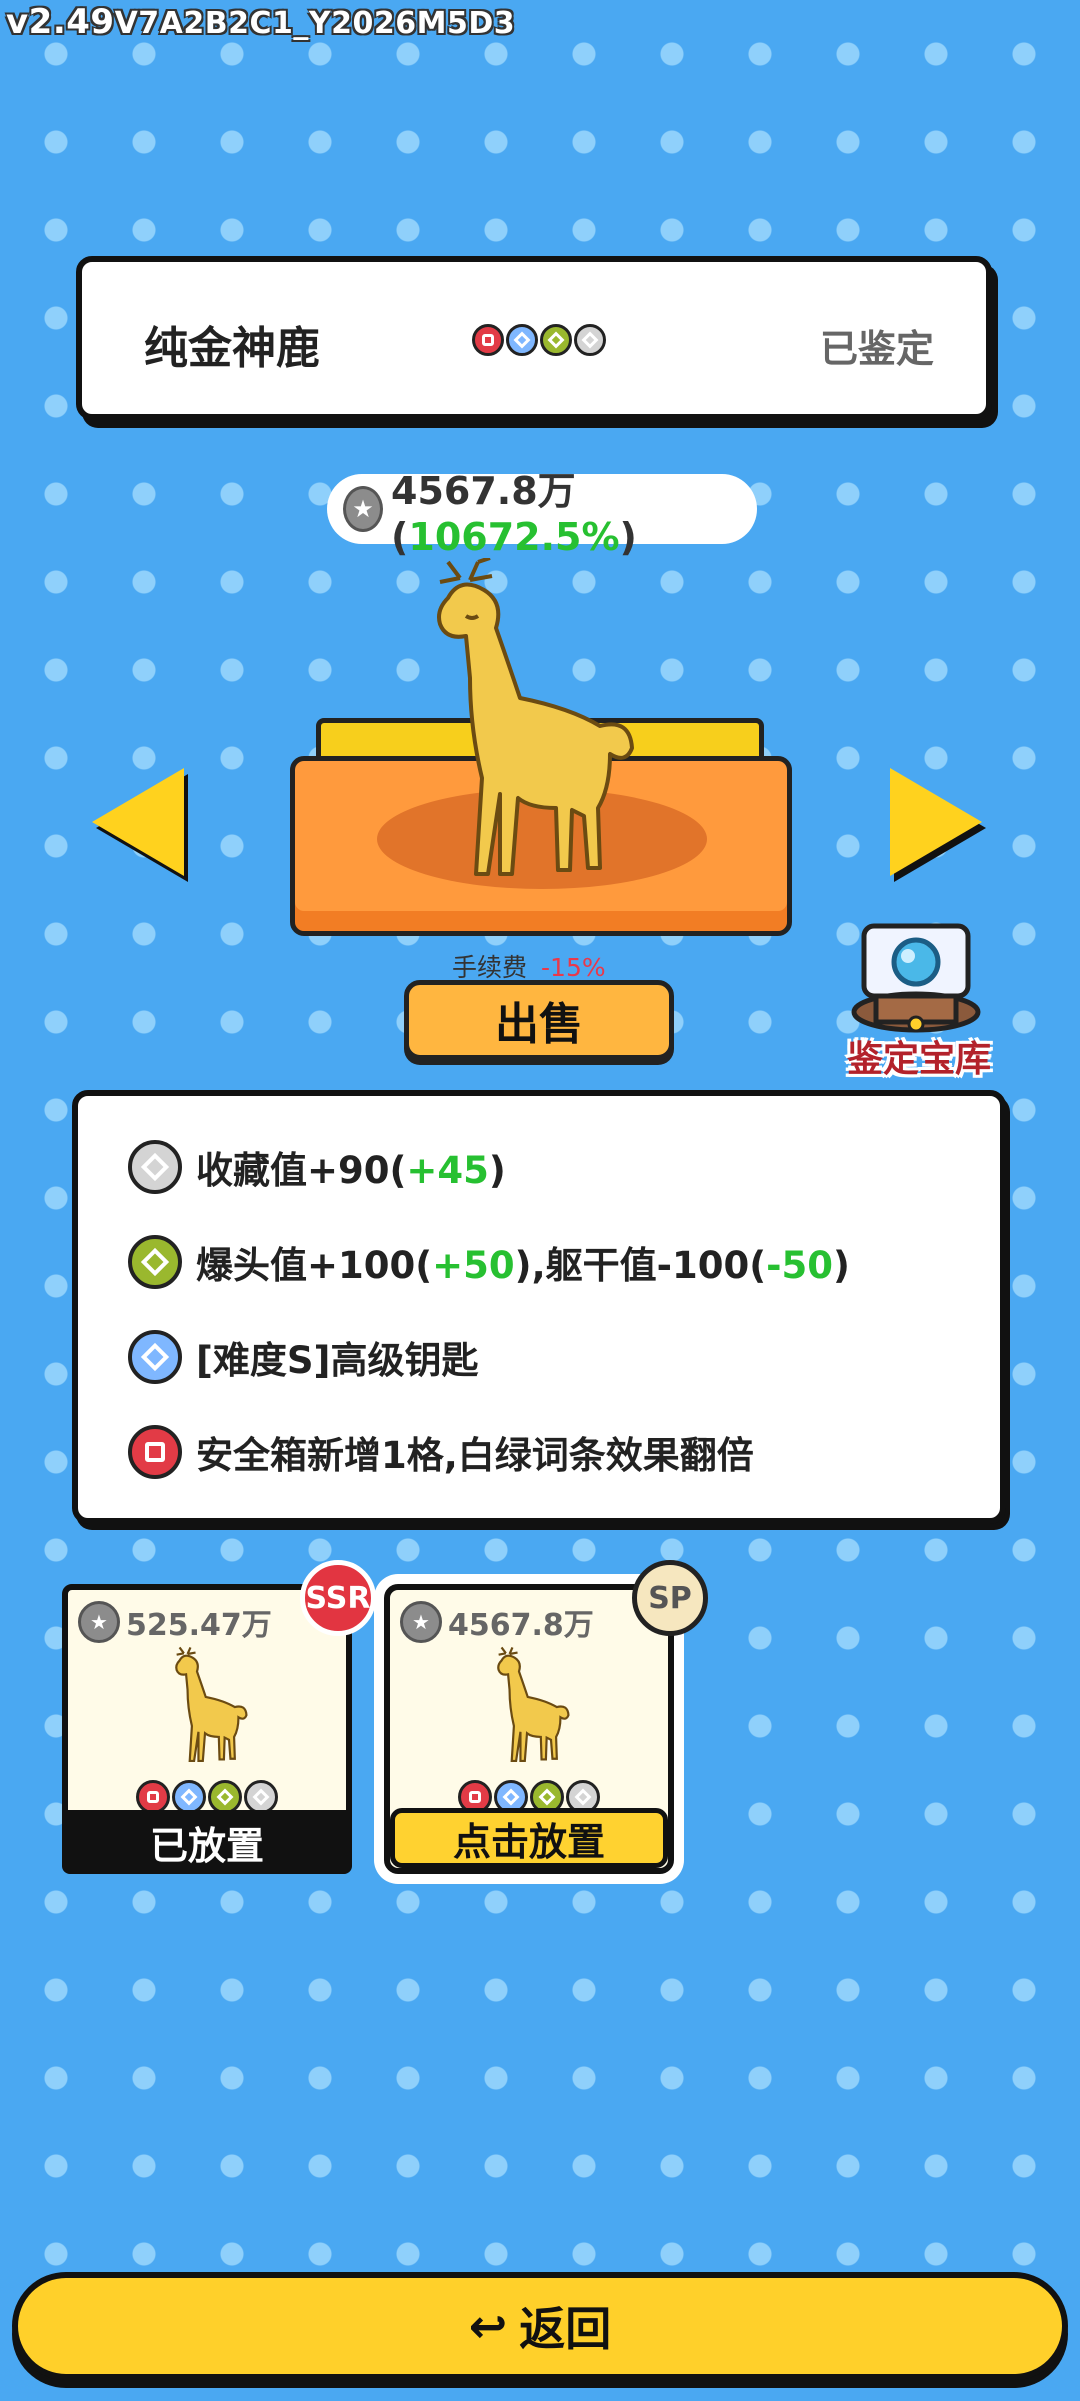 The width and height of the screenshot is (1080, 2401). I want to click on effect-text: 收藏值+90(+45), so click(351, 1170).